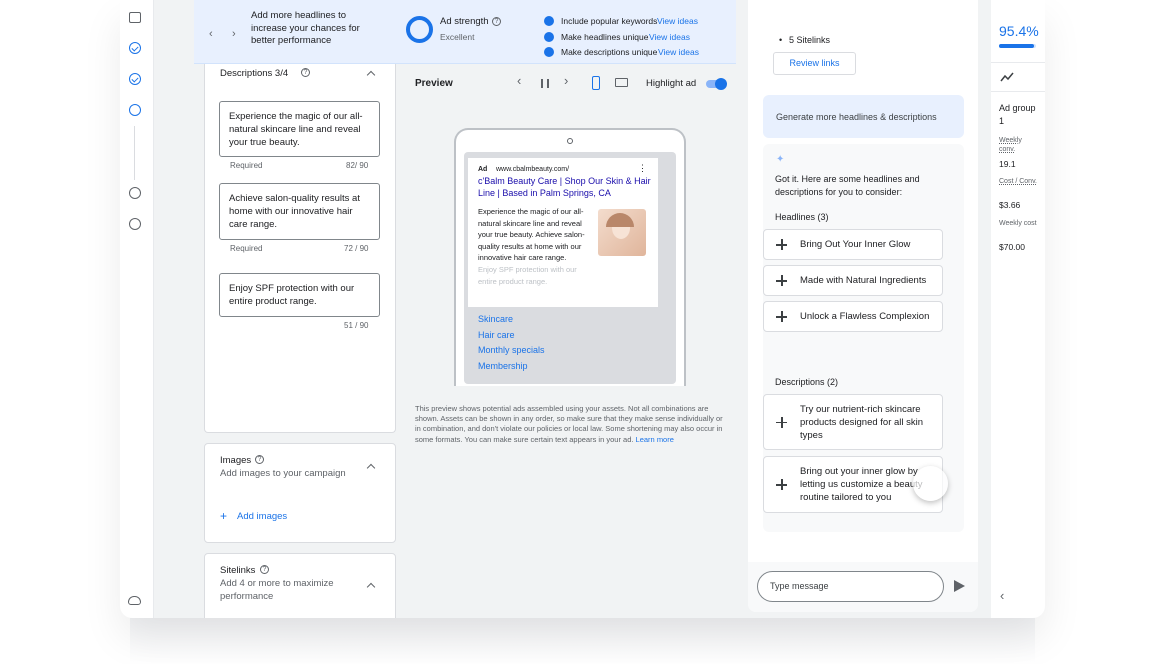 The height and width of the screenshot is (664, 1176). I want to click on ad-image, so click(622, 232).